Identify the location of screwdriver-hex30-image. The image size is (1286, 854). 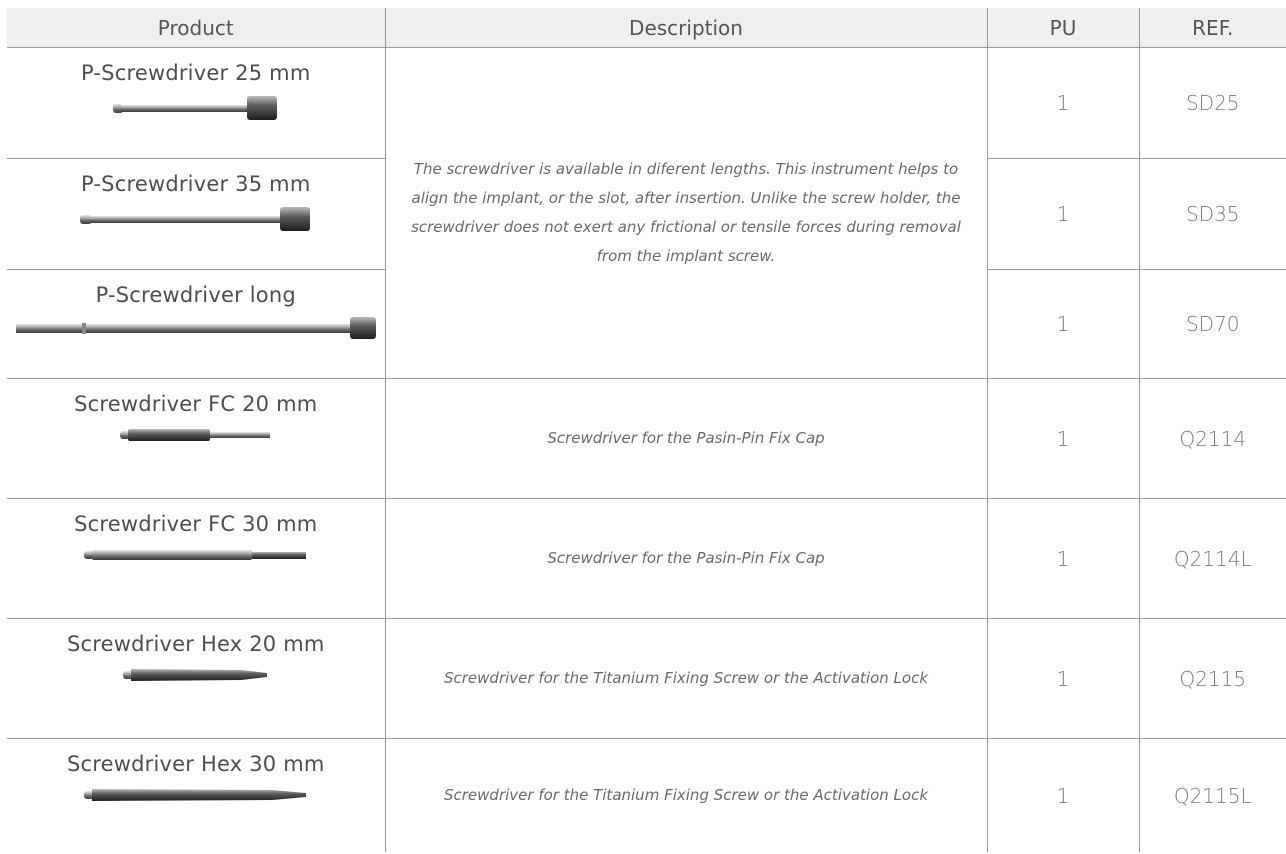
(196, 795).